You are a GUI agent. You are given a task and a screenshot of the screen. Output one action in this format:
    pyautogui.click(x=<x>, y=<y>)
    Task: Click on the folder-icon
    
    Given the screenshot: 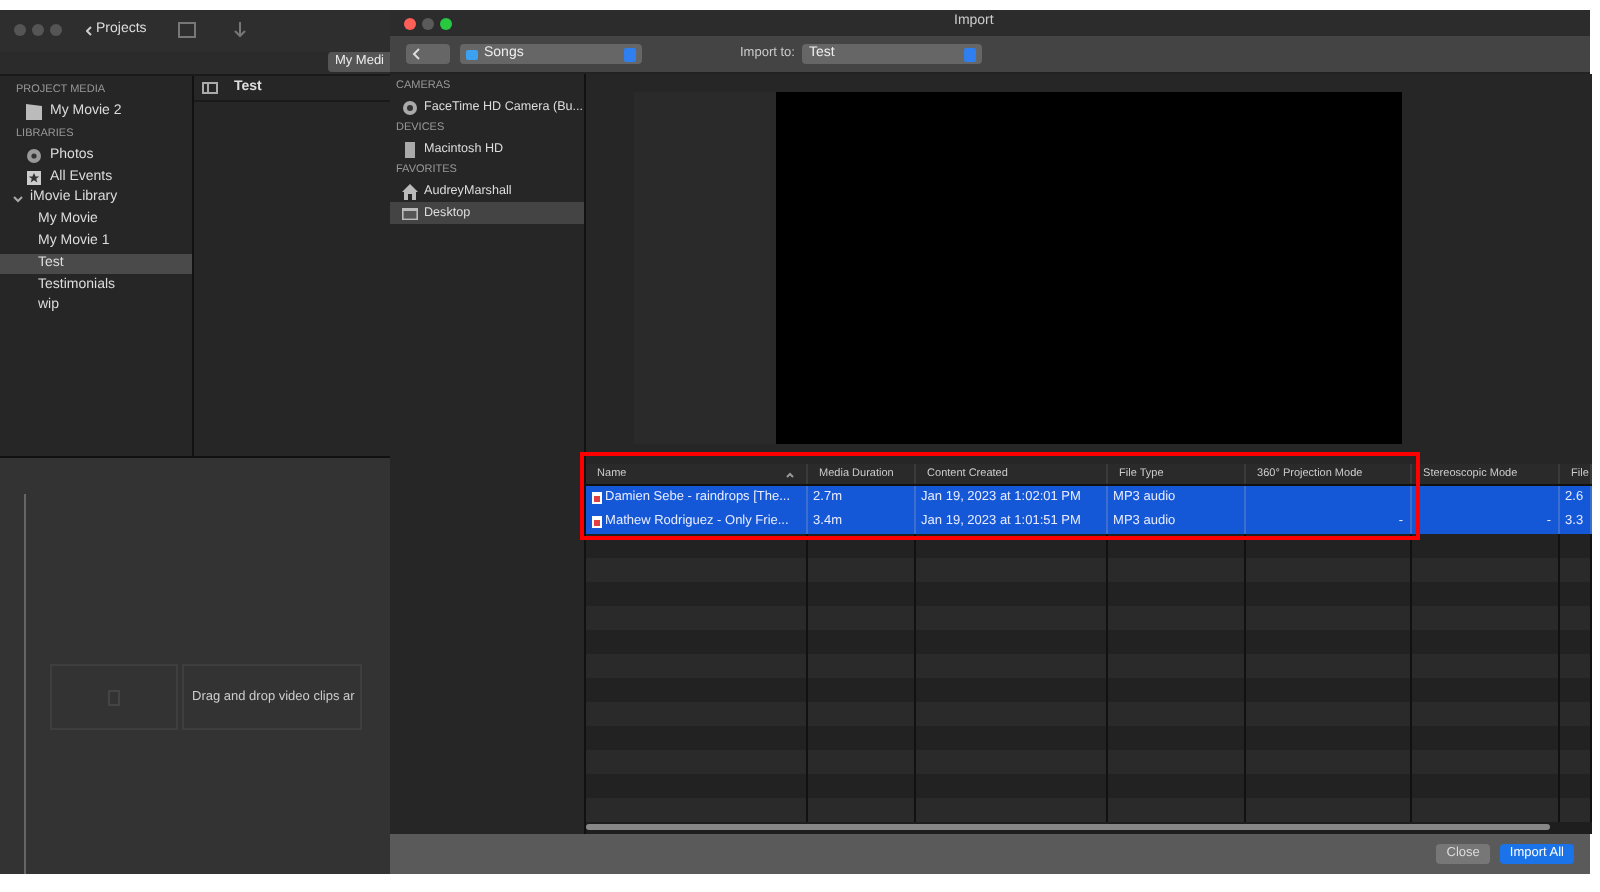 What is the action you would take?
    pyautogui.click(x=472, y=54)
    